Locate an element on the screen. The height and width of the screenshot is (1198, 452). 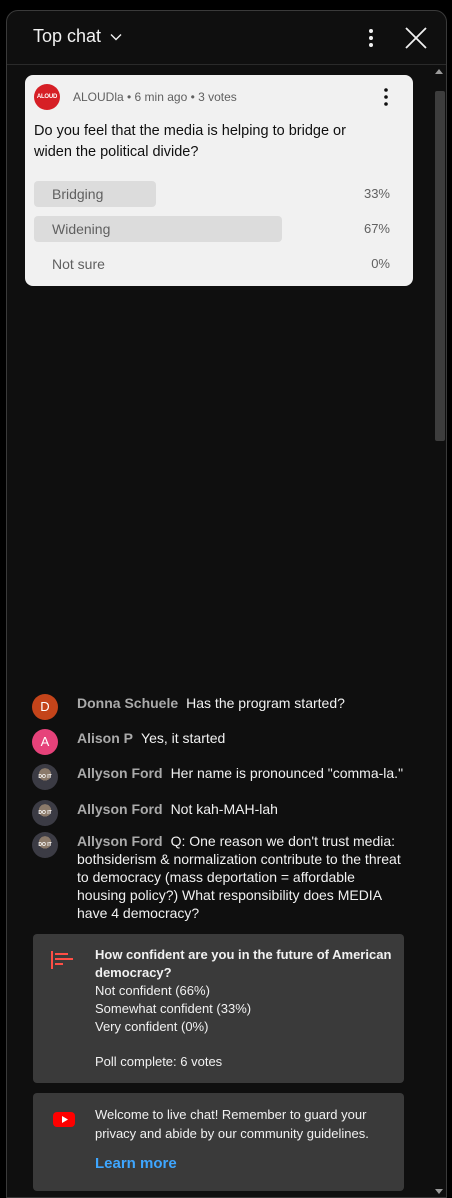
poll-result-line: Not confident (66%) is located at coordinates (152, 990).